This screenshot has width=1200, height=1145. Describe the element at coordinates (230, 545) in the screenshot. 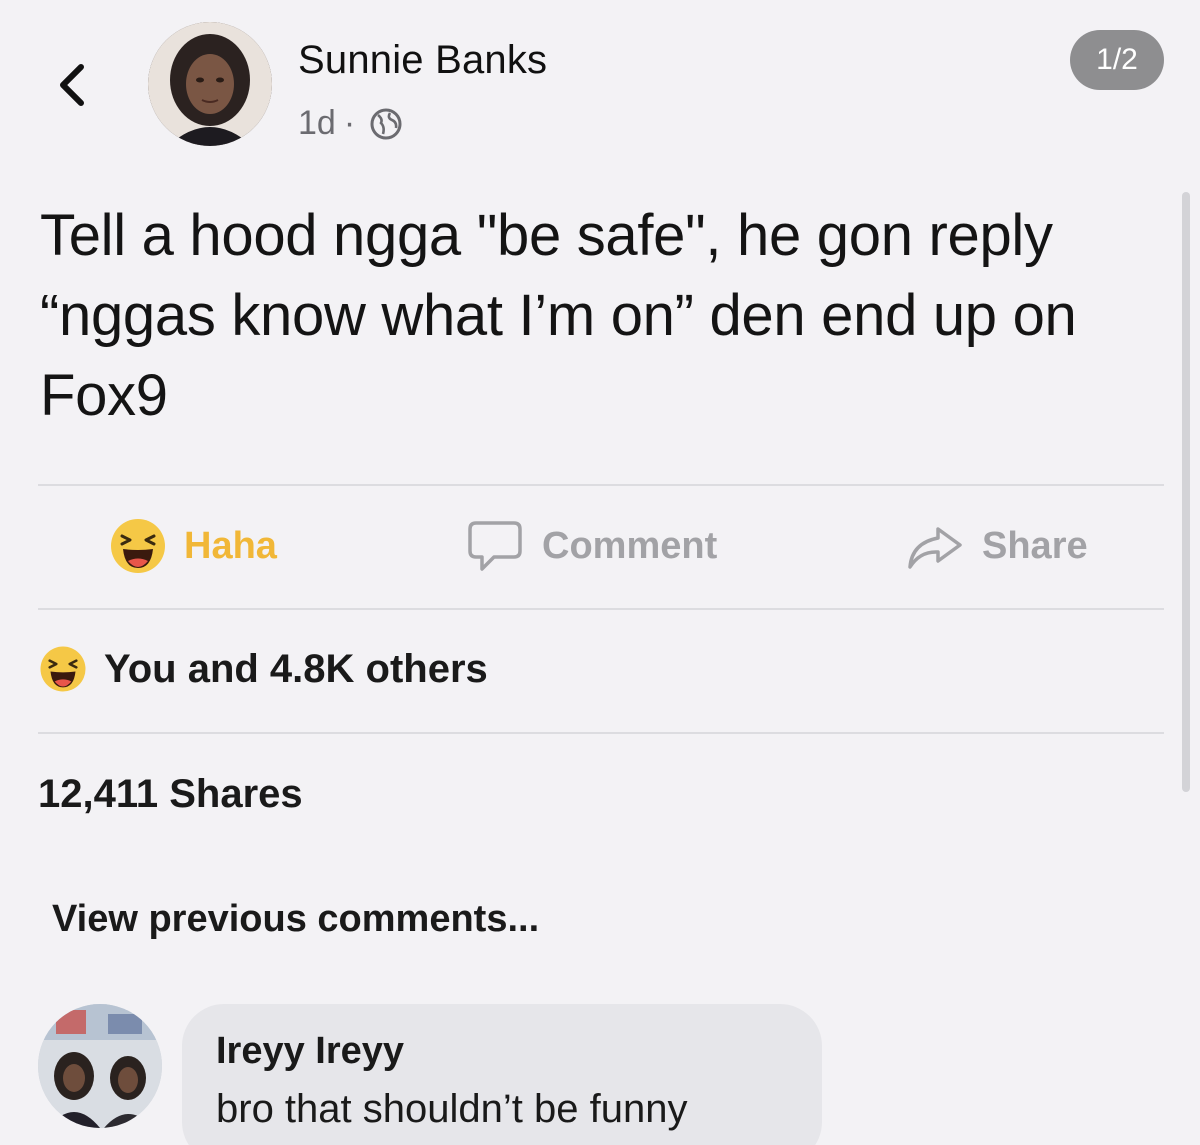

I see `haha-label: Haha` at that location.